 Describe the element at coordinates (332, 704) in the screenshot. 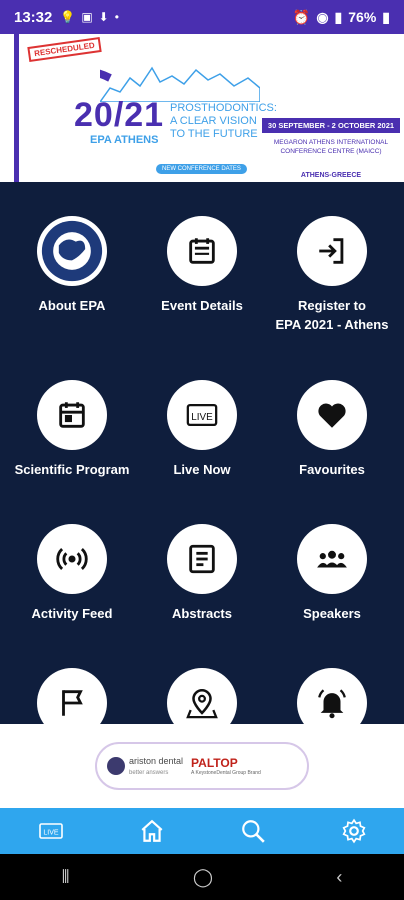

I see `bell-icon` at that location.